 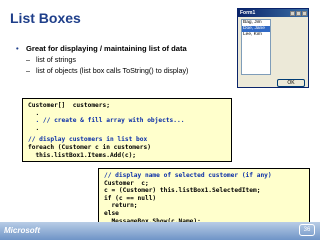 I want to click on slide-number: 36, so click(x=307, y=230).